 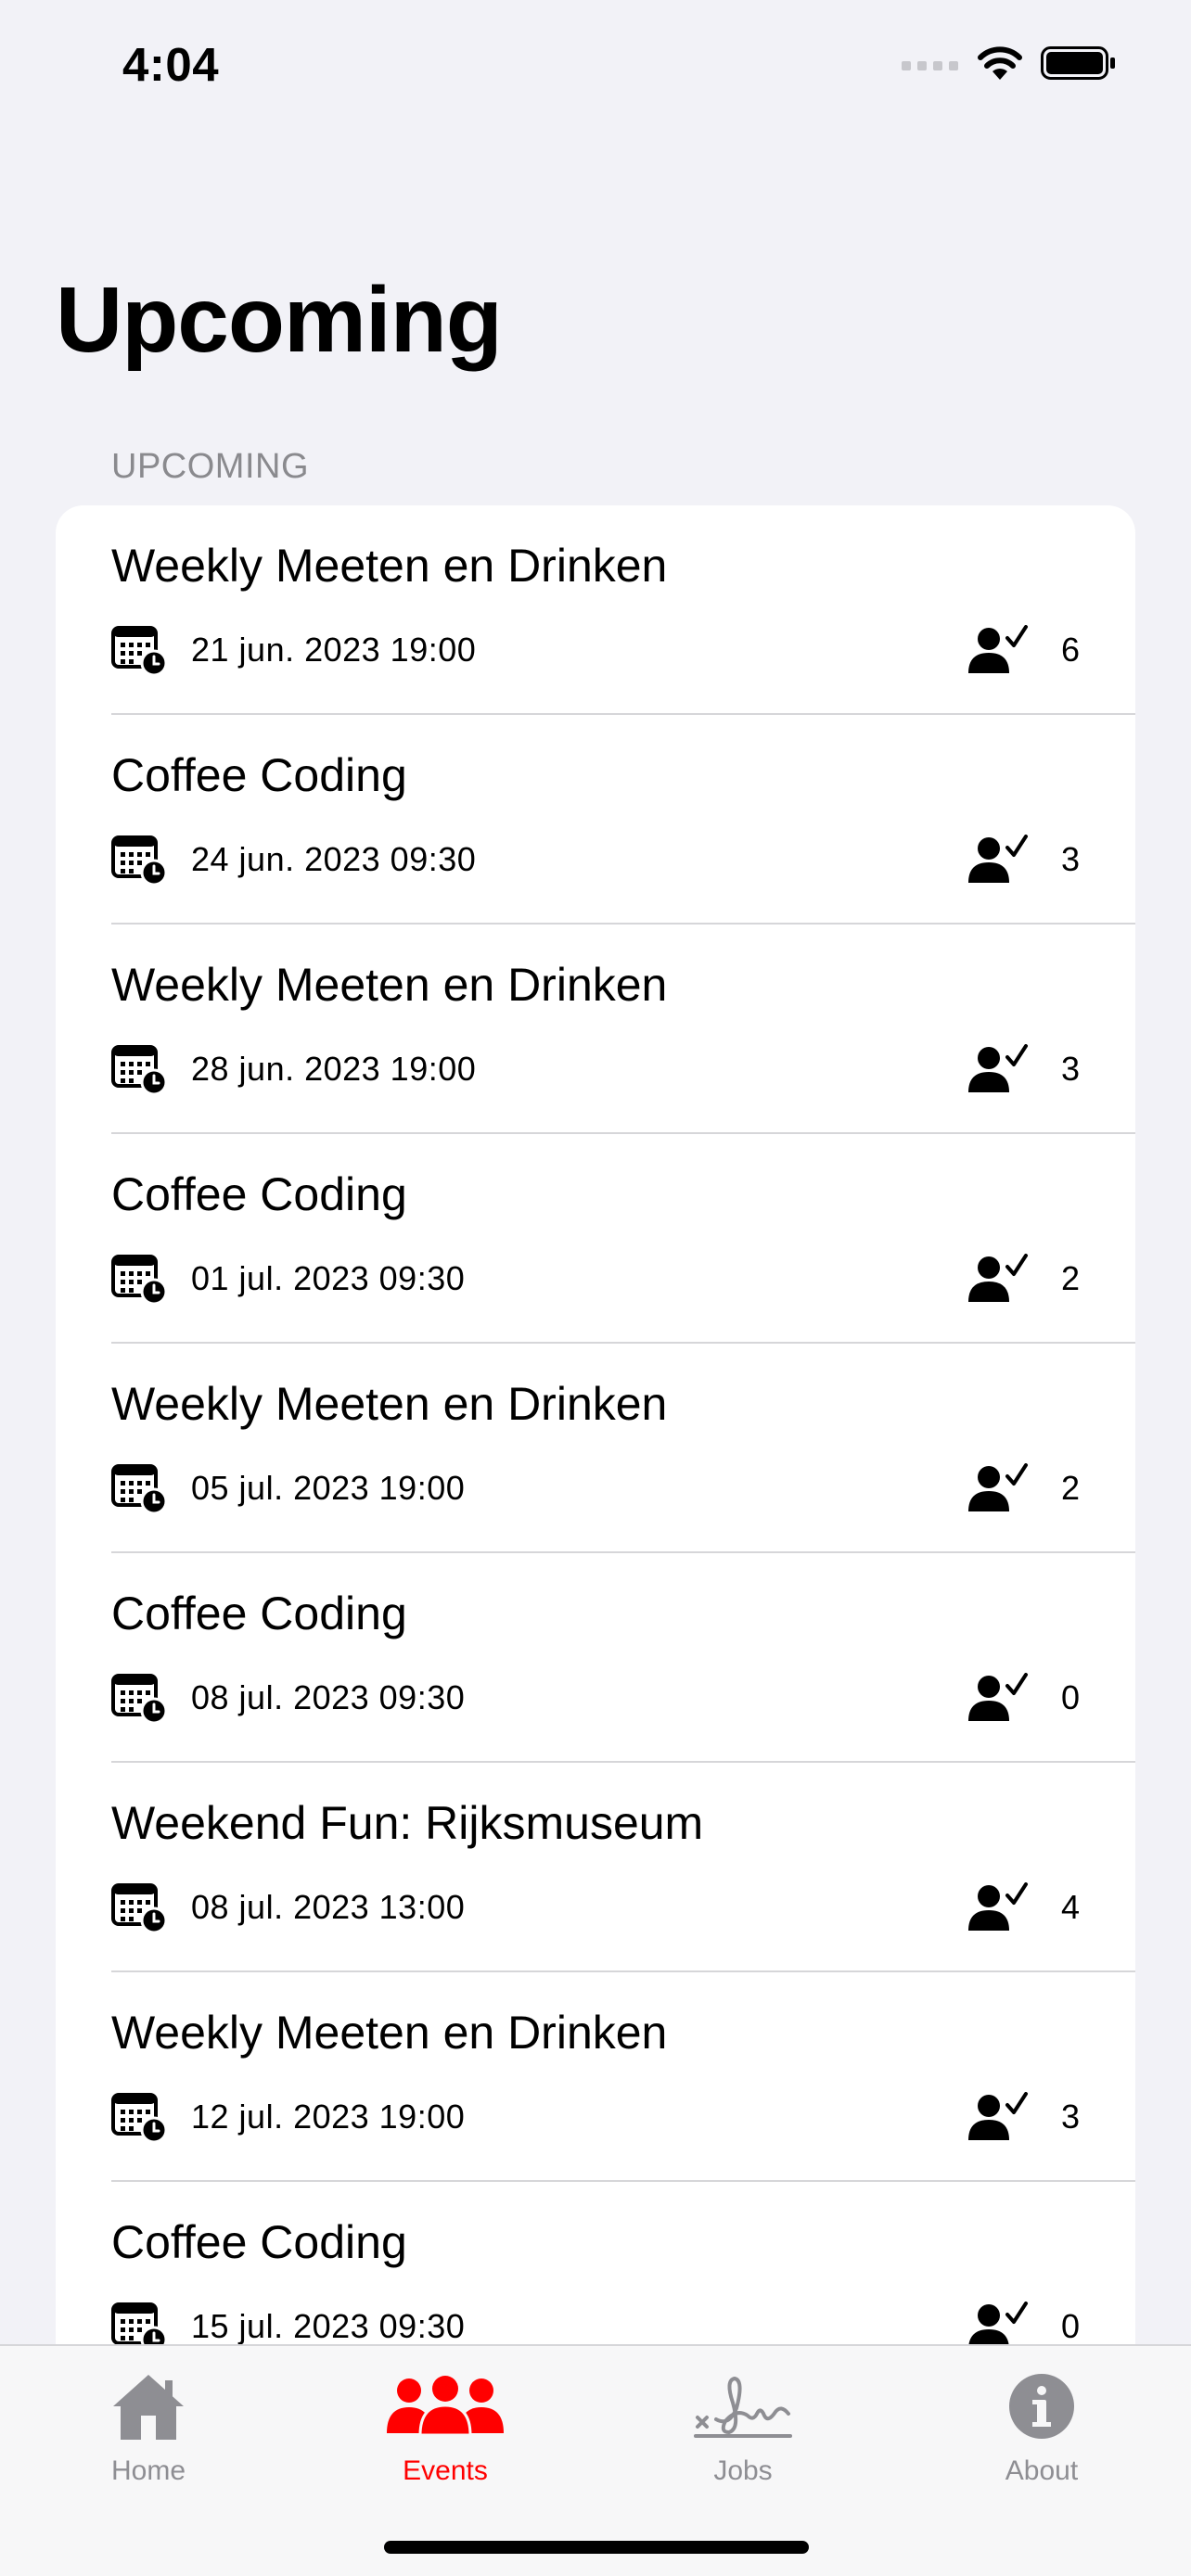 What do you see at coordinates (210, 467) in the screenshot?
I see `section-header: UPCOMING` at bounding box center [210, 467].